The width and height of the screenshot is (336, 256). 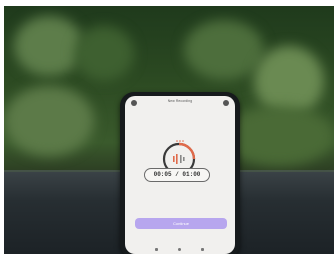 I want to click on continue-button: Continue, so click(x=181, y=223).